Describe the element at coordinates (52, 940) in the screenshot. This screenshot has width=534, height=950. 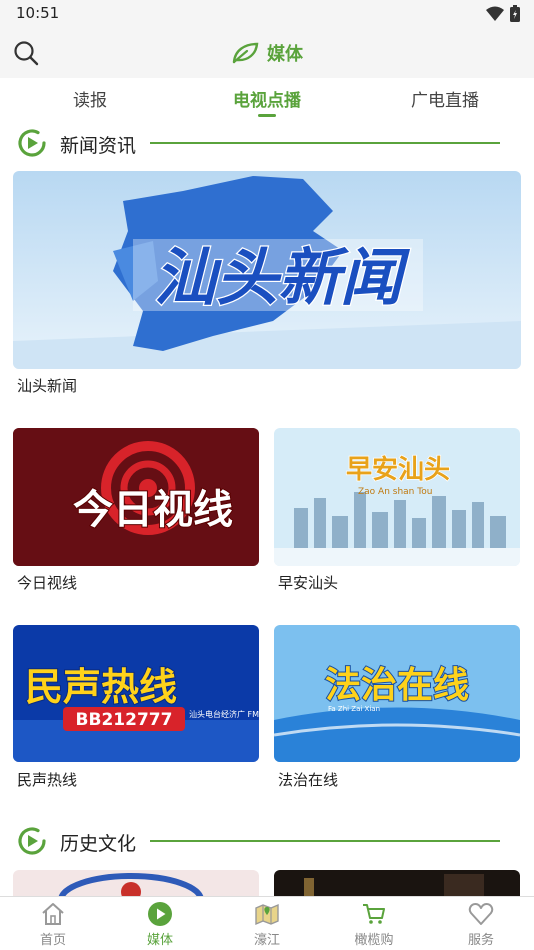
I see `nav-label: 首页` at that location.